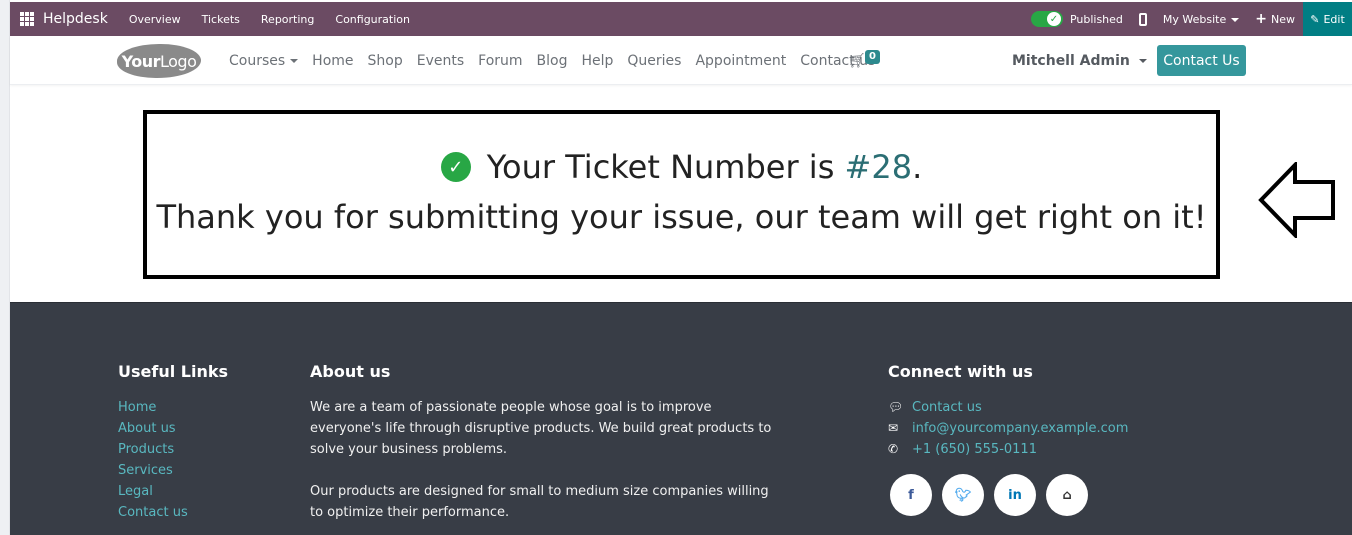 The image size is (1352, 535). Describe the element at coordinates (911, 495) in the screenshot. I see `facebook-icon: f` at that location.